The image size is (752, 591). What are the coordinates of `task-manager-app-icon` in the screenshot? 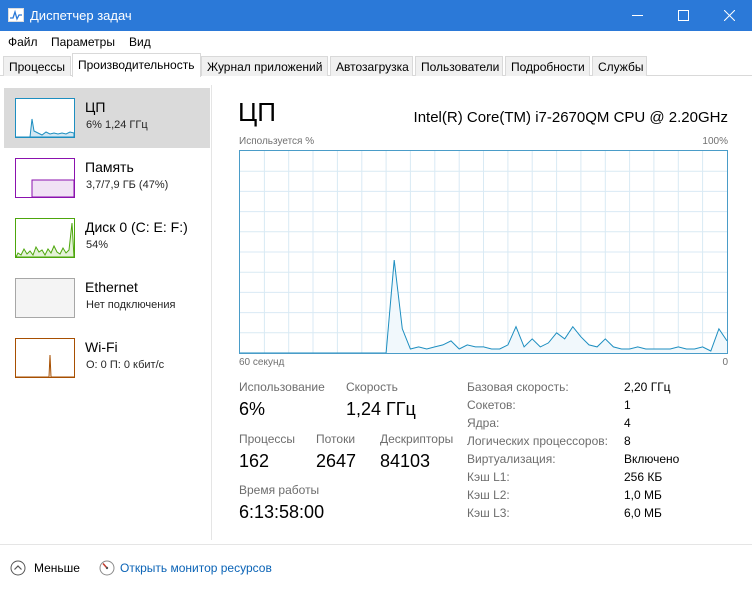 It's located at (16, 15).